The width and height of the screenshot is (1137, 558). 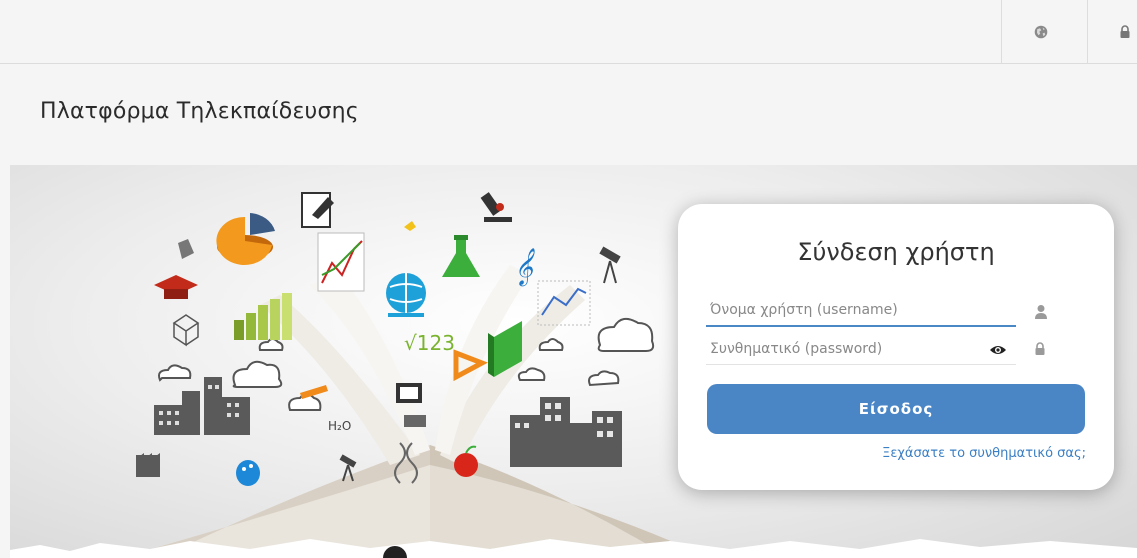 What do you see at coordinates (263, 316) in the screenshot?
I see `bar-chart-icon` at bounding box center [263, 316].